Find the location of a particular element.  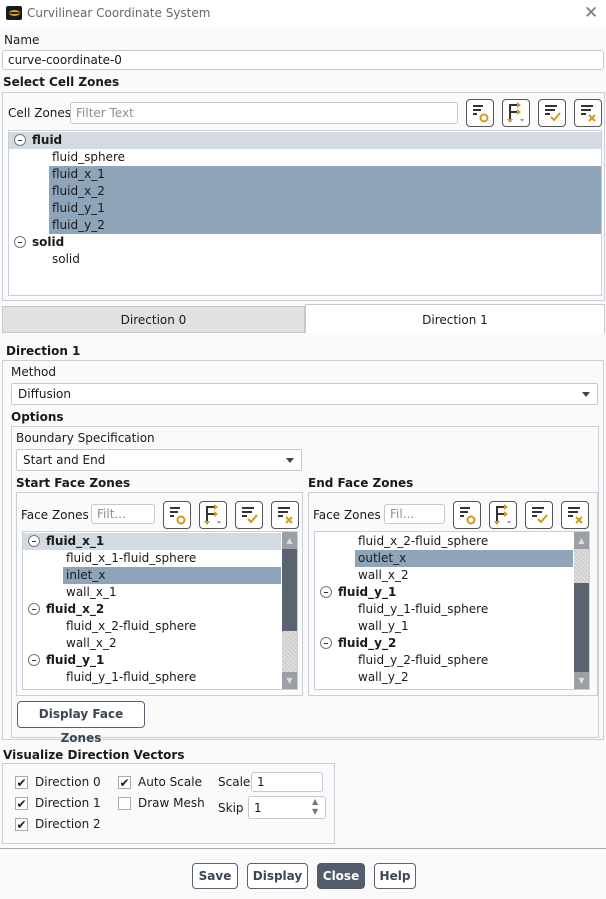

help-button: Help is located at coordinates (395, 876).